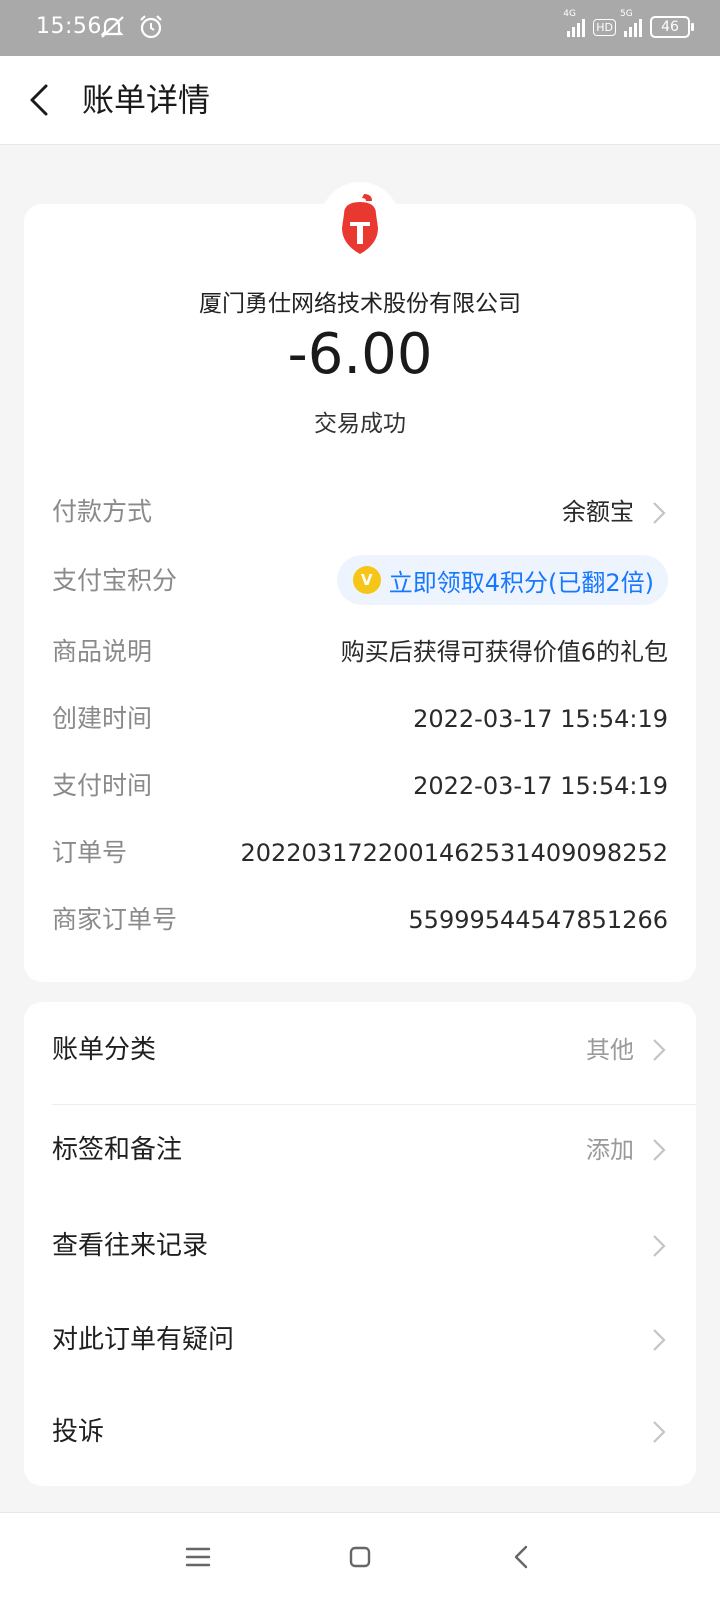 Image resolution: width=720 pixels, height=1601 pixels. I want to click on alarm-icon, so click(151, 27).